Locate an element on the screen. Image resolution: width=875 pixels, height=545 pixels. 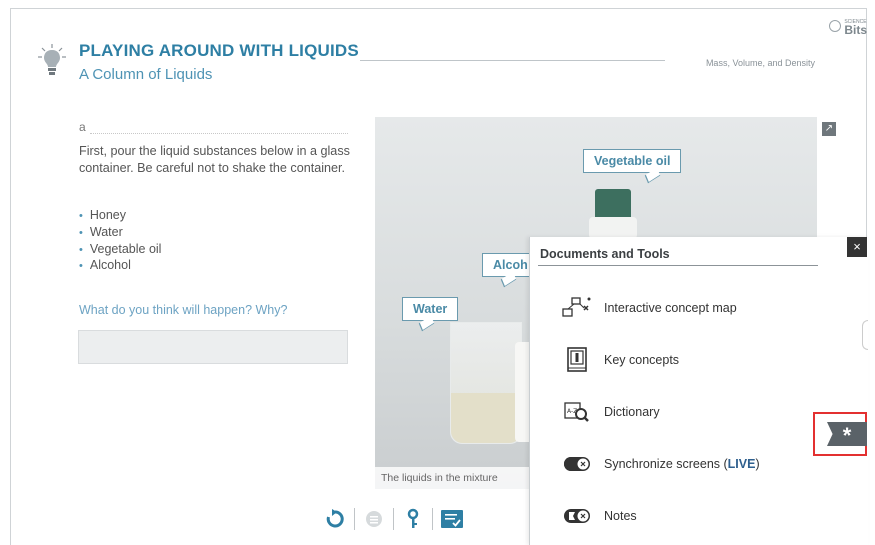
asterisk-icon: * is located at coordinates (847, 434).